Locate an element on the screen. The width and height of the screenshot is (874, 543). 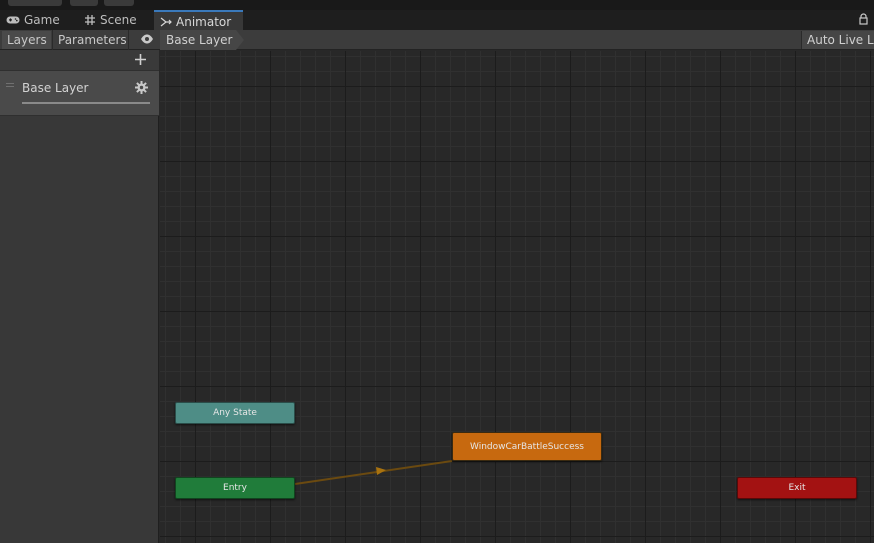
layers-label: Layers is located at coordinates (27, 40).